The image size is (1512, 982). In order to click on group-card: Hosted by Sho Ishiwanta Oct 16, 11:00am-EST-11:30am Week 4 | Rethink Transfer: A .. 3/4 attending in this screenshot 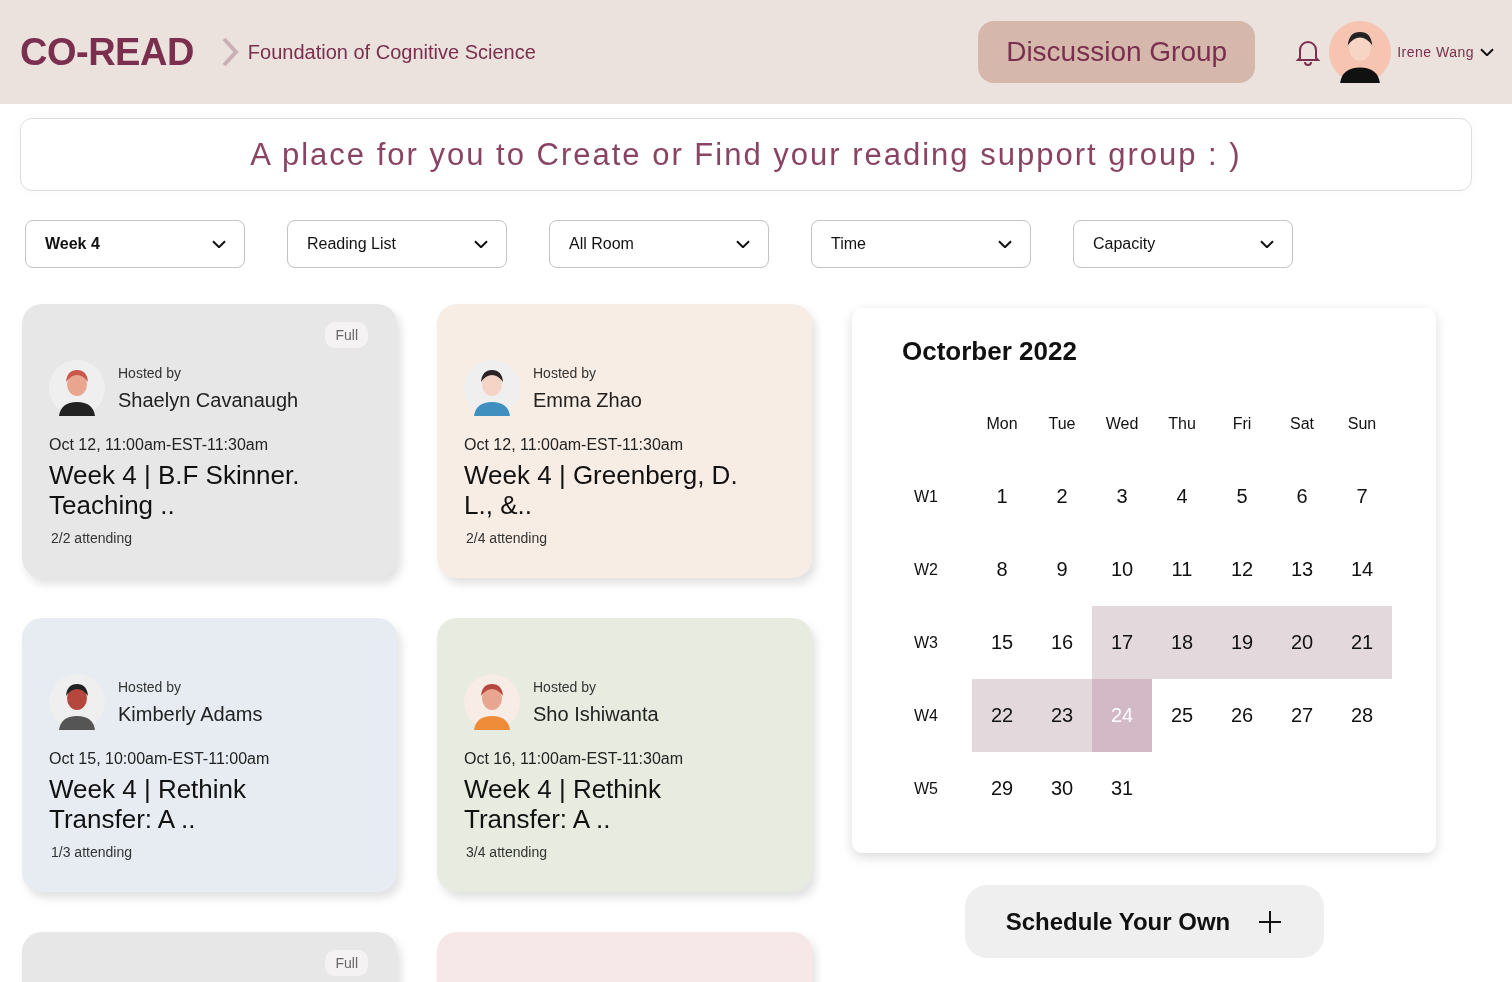, I will do `click(624, 755)`.